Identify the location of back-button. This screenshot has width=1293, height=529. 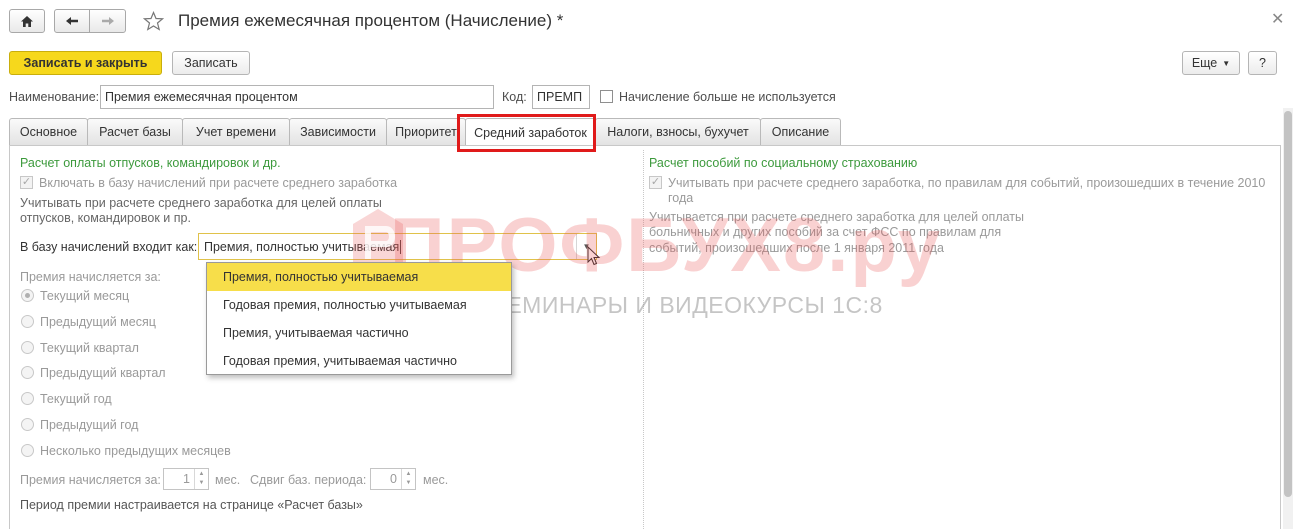
(72, 21).